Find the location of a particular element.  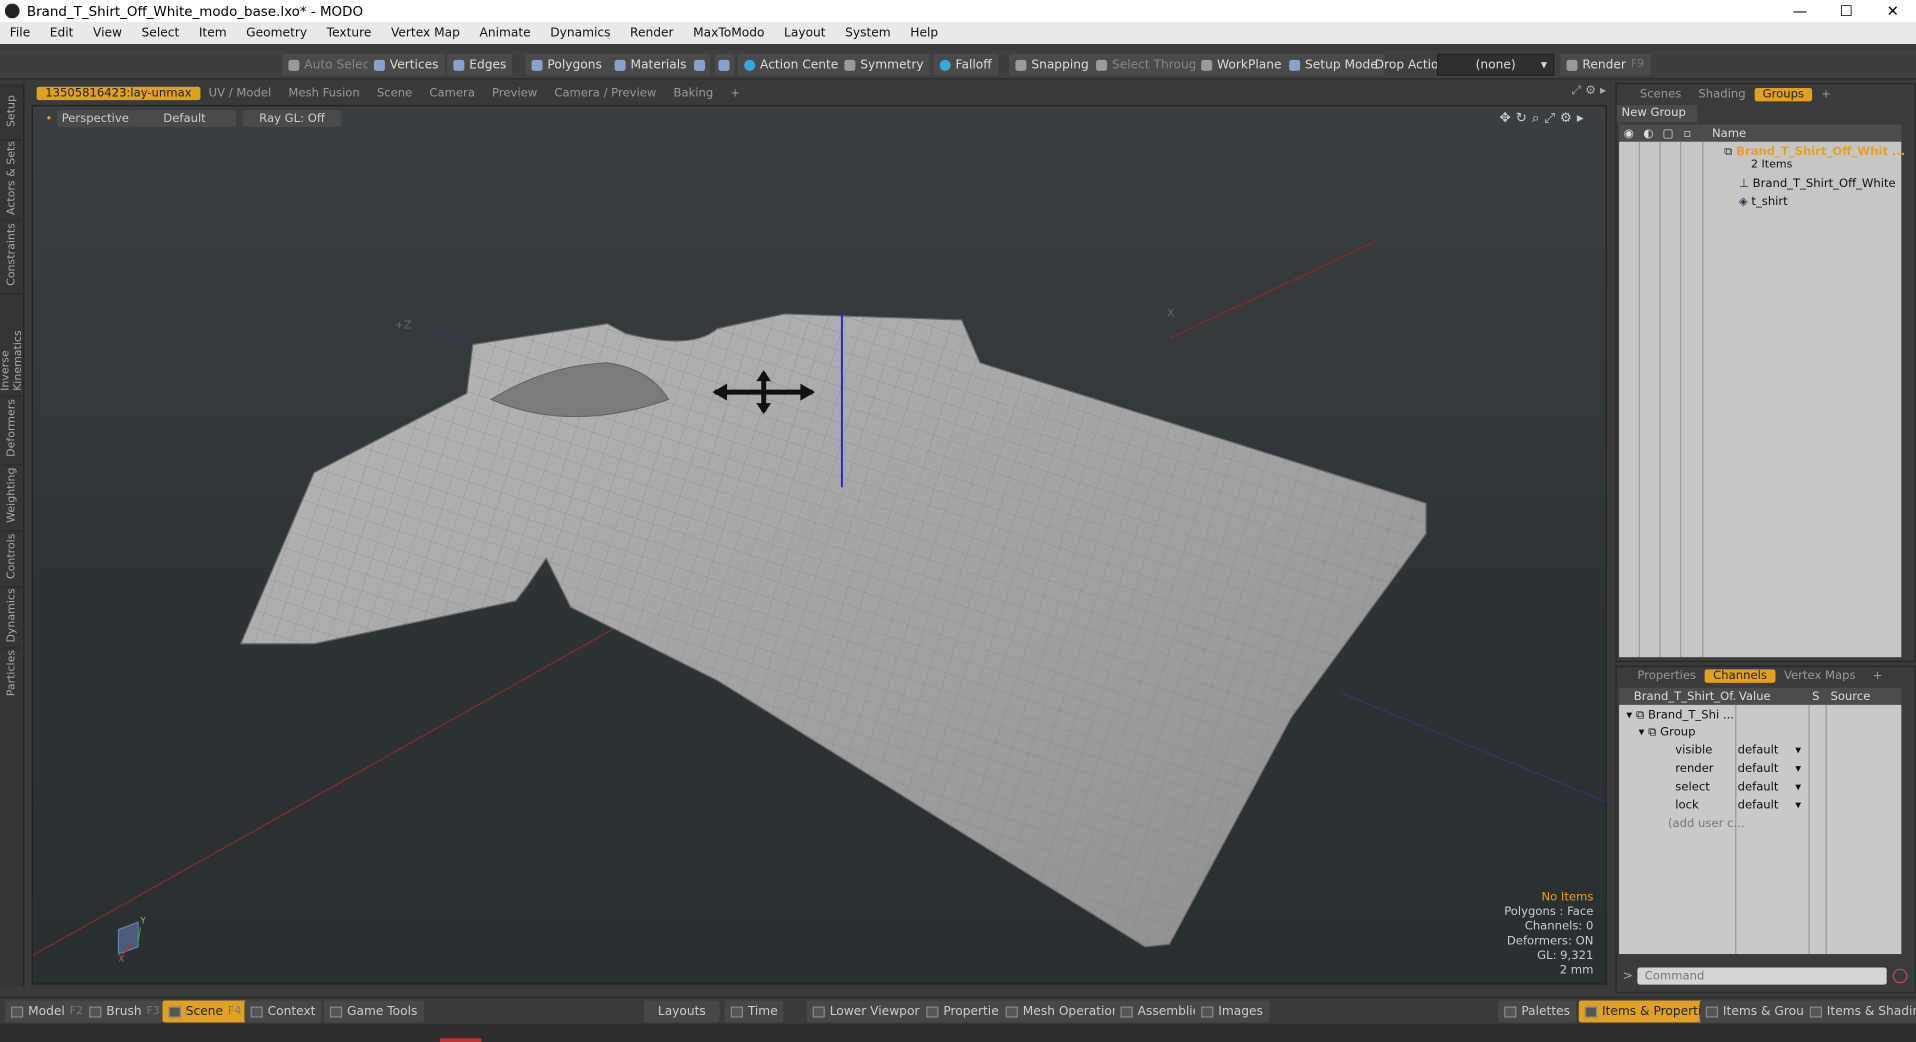

falloff-button: Falloff is located at coordinates (965, 64).